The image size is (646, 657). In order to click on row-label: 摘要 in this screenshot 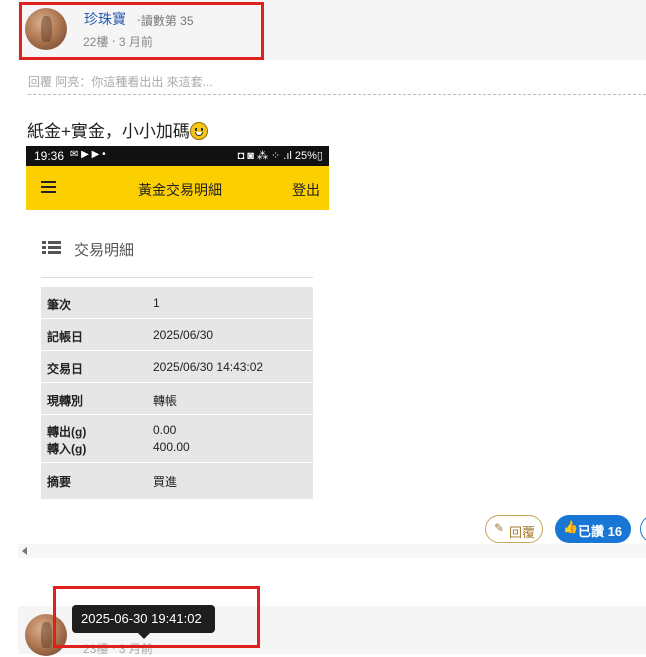, I will do `click(59, 482)`.